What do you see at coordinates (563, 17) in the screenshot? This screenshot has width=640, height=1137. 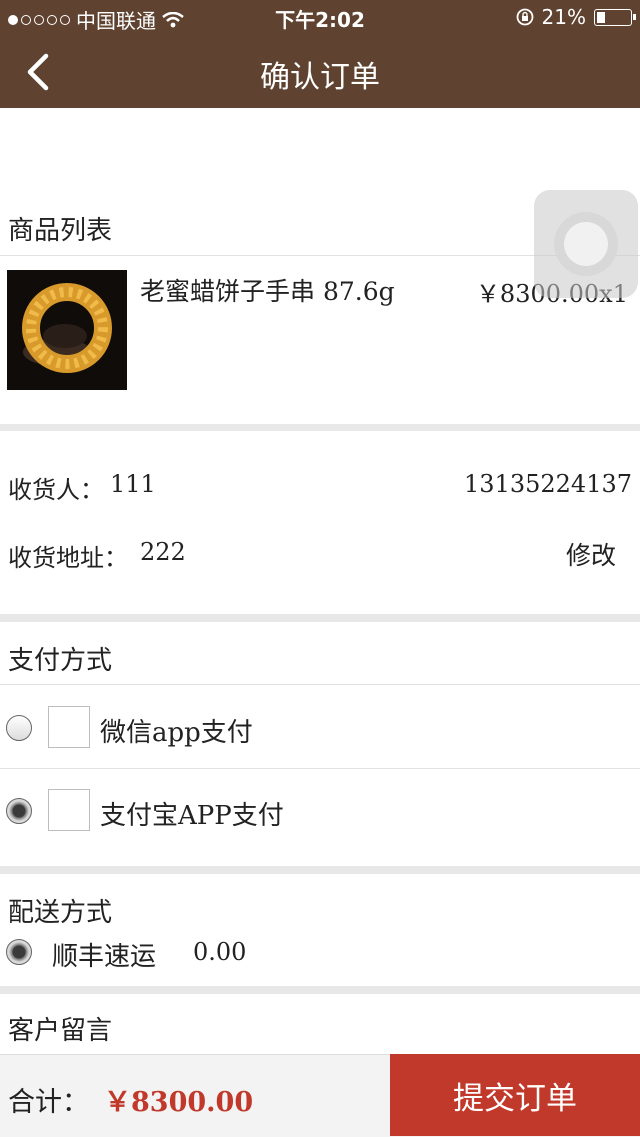 I see `battery-percent: 21%` at bounding box center [563, 17].